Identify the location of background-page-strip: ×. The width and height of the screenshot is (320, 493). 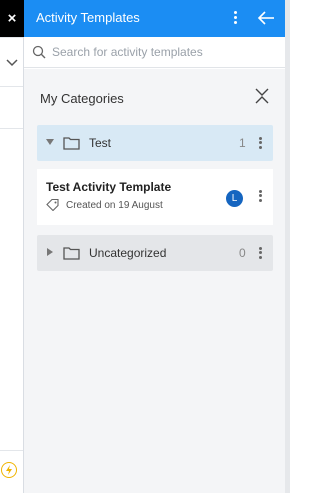
(12, 246).